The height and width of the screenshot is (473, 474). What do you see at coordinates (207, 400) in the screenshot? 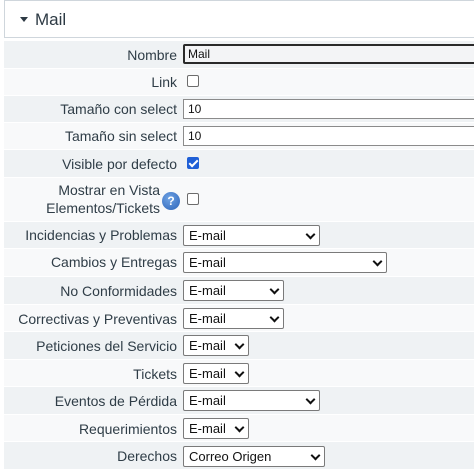
I see `eventos-value: E-mail` at bounding box center [207, 400].